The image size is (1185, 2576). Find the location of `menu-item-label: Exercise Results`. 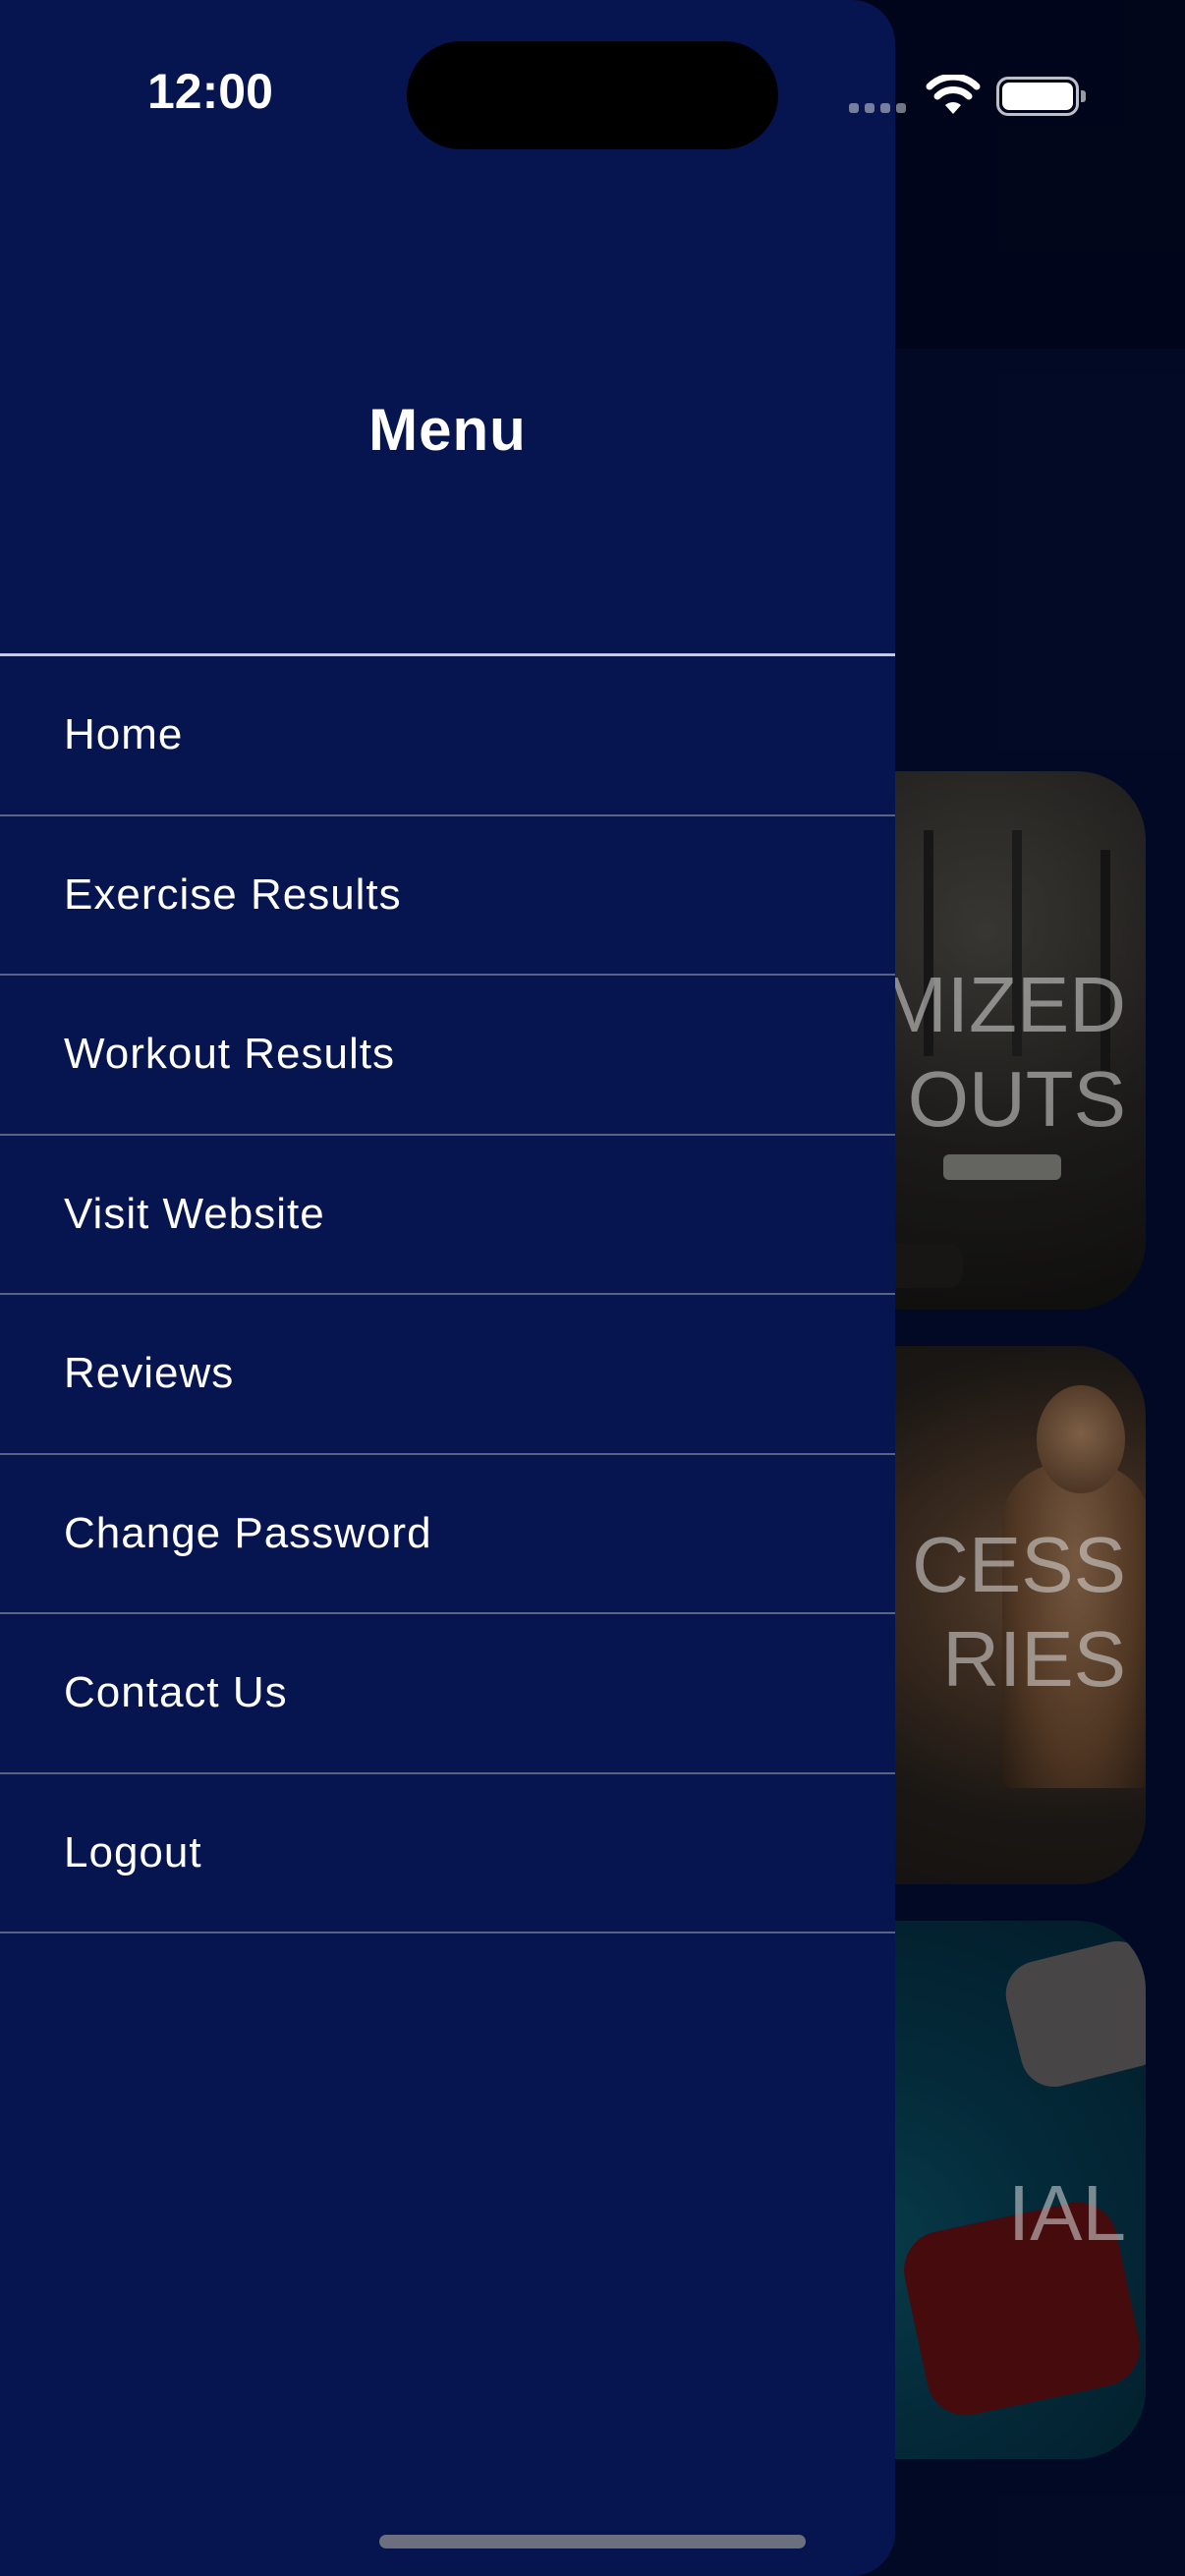

menu-item-label: Exercise Results is located at coordinates (233, 894).